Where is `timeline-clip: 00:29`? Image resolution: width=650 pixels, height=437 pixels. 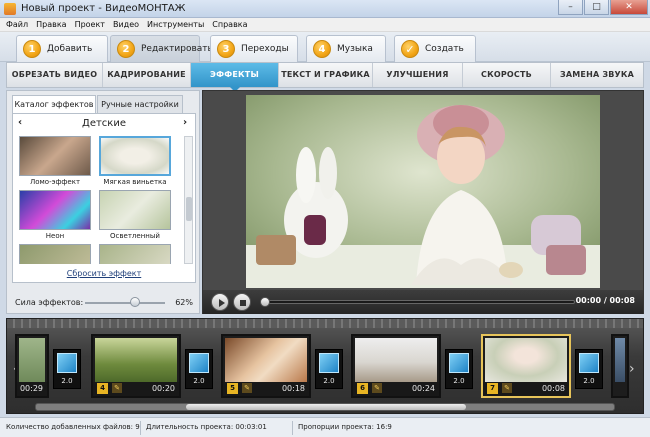 timeline-clip: 00:29 is located at coordinates (32, 366).